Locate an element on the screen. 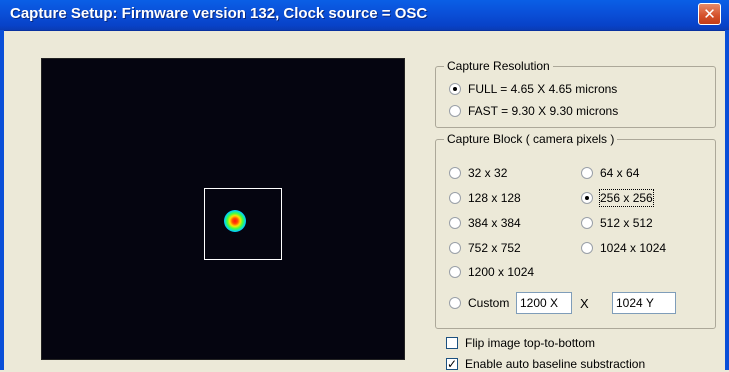 This screenshot has height=372, width=729. block-custom-label: Custom is located at coordinates (489, 303).